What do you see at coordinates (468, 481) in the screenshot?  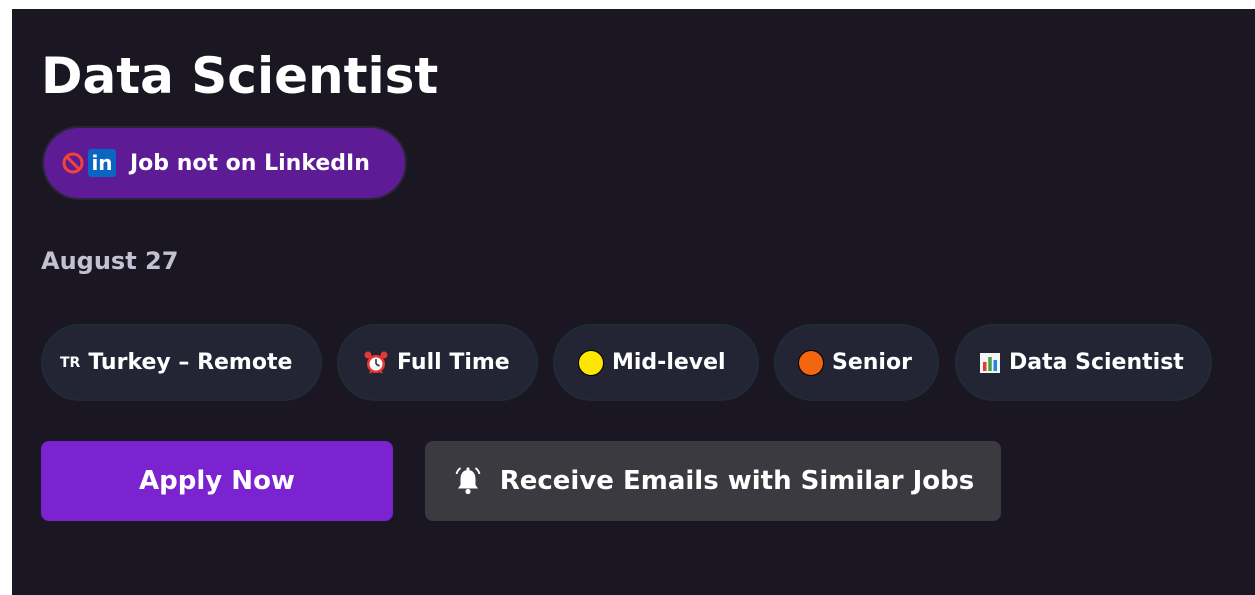 I see `bell-icon` at bounding box center [468, 481].